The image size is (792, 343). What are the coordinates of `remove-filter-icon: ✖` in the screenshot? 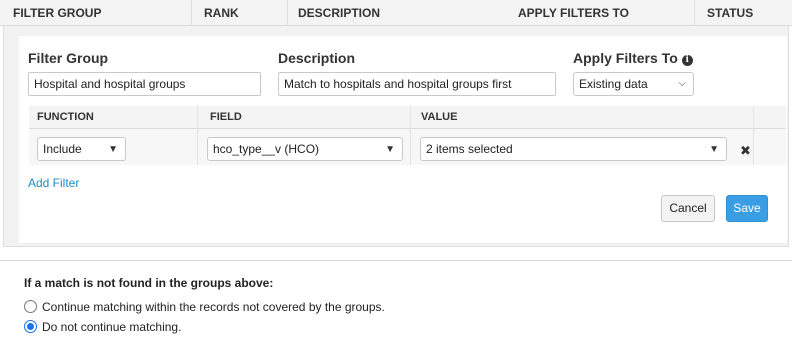 It's located at (745, 151).